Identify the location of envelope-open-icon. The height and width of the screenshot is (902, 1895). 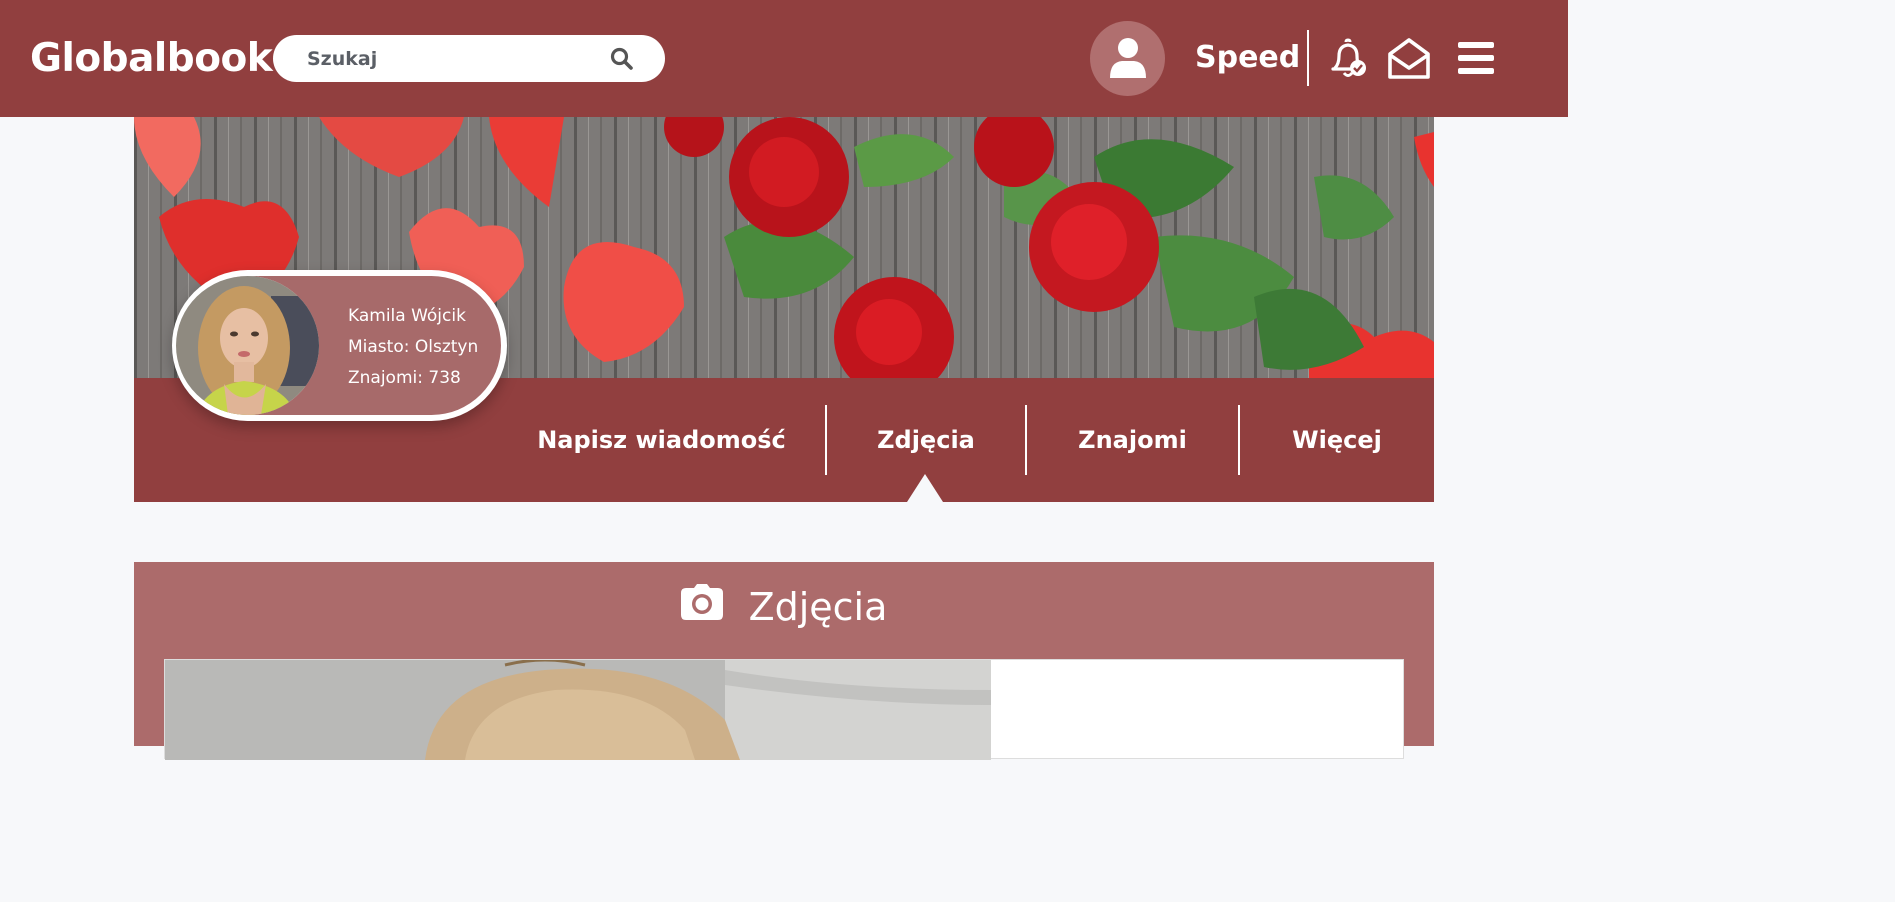
(1409, 61).